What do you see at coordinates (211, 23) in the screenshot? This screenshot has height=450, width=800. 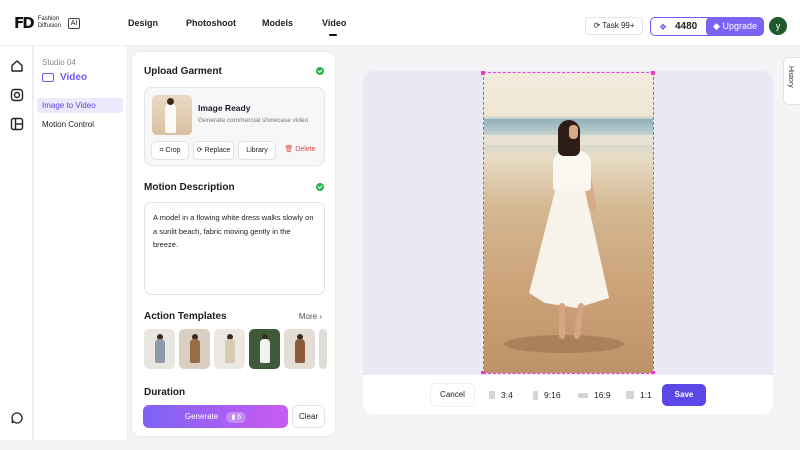 I see `nav-photoshoot: Photoshoot` at bounding box center [211, 23].